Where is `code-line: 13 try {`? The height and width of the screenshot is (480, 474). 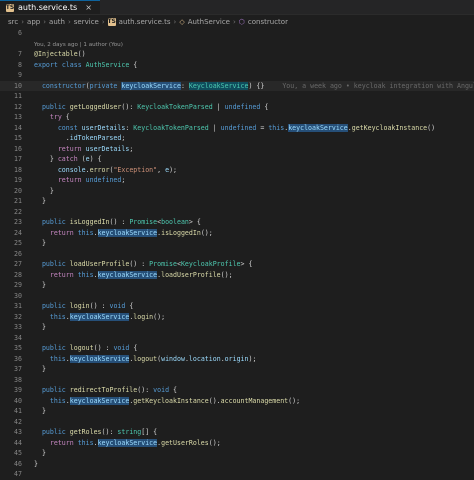 code-line: 13 try { is located at coordinates (237, 117).